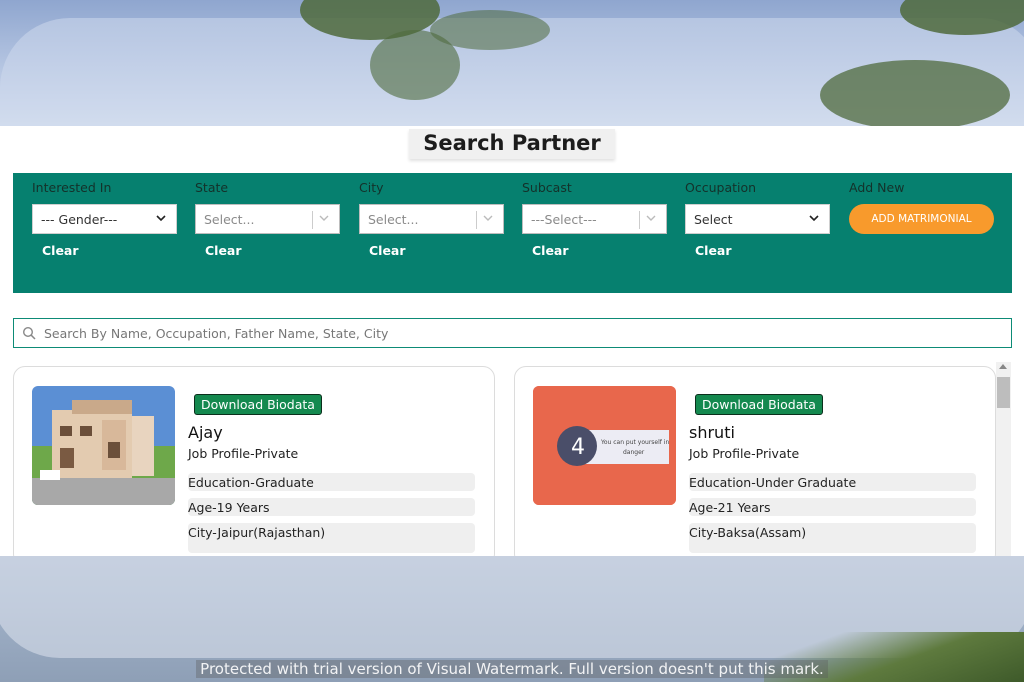 The height and width of the screenshot is (682, 1024). What do you see at coordinates (634, 442) in the screenshot?
I see `svg-text: You can put yourself in` at bounding box center [634, 442].